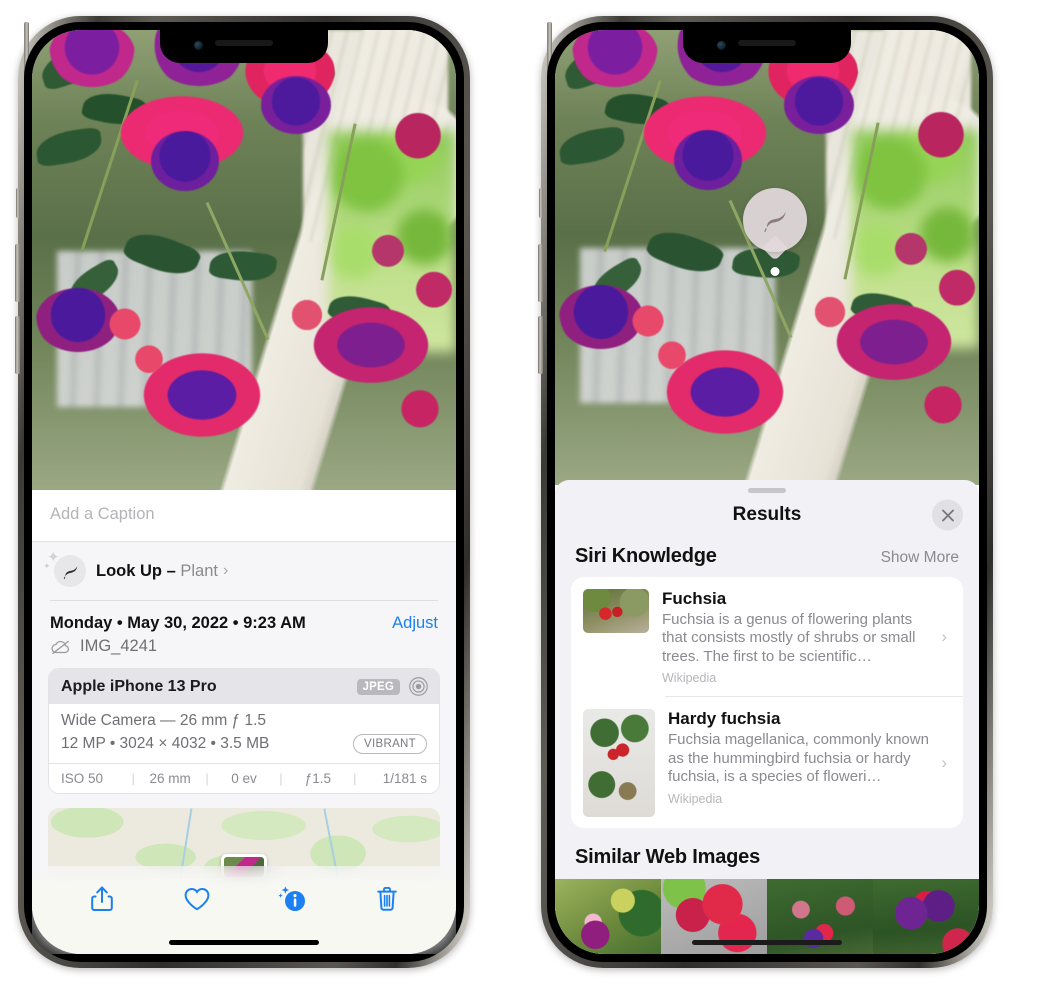 This screenshot has height=985, width=1055. I want to click on info-sparkle-icon, so click(292, 899).